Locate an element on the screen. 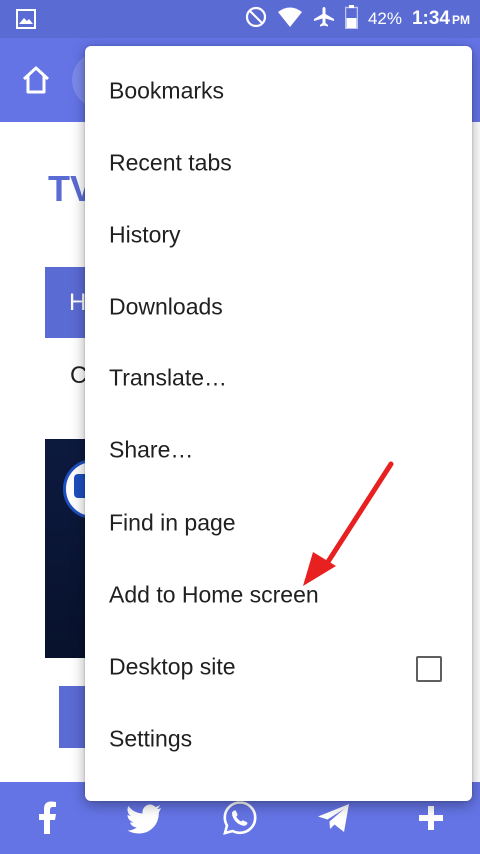 Image resolution: width=480 pixels, height=854 pixels. facebook-icon is located at coordinates (48, 818).